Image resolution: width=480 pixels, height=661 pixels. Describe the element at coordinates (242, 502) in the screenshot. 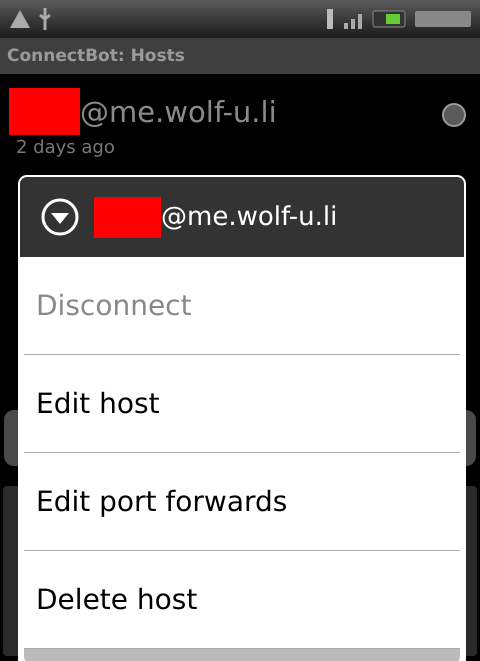

I see `menu-item: Edit port forwards` at that location.